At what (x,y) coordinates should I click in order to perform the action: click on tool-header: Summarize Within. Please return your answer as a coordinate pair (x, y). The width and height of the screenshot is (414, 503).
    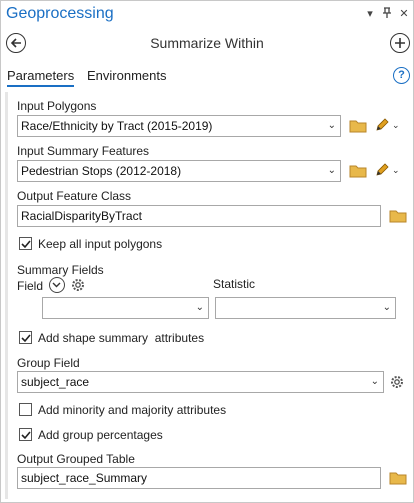
    Looking at the image, I should click on (207, 44).